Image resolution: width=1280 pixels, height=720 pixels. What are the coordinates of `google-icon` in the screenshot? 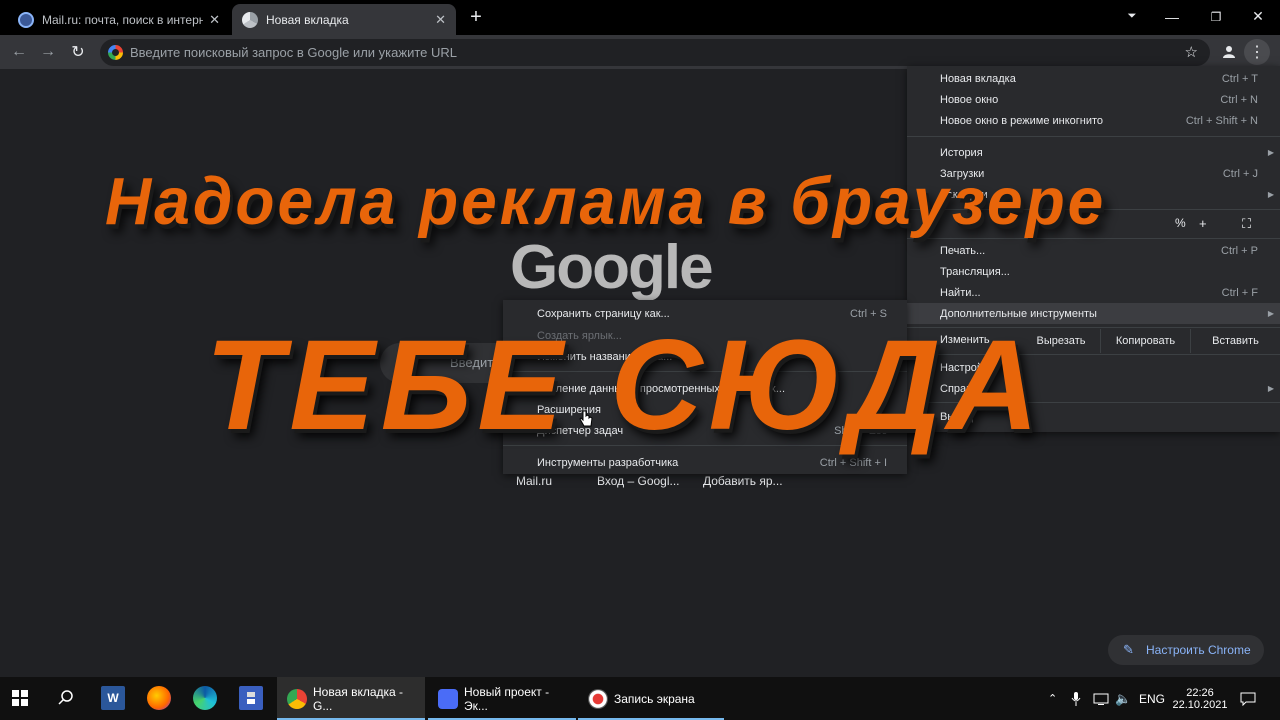 It's located at (115, 52).